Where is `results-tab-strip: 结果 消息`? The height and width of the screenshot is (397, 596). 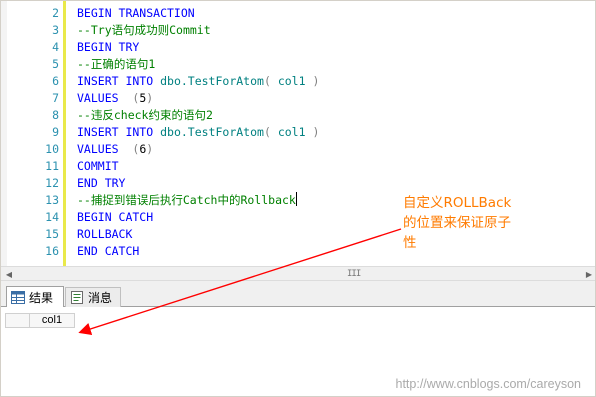 results-tab-strip: 结果 消息 is located at coordinates (298, 294).